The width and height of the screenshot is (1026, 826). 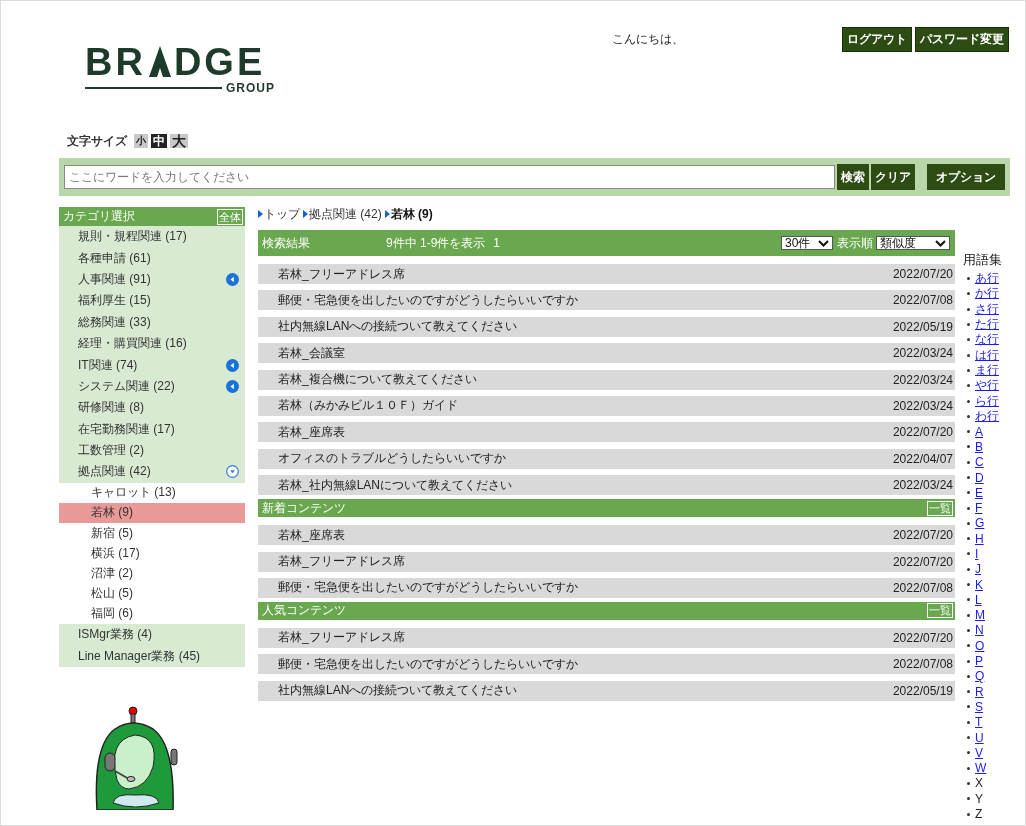 I want to click on search-bar-button: クリア, so click(x=893, y=177).